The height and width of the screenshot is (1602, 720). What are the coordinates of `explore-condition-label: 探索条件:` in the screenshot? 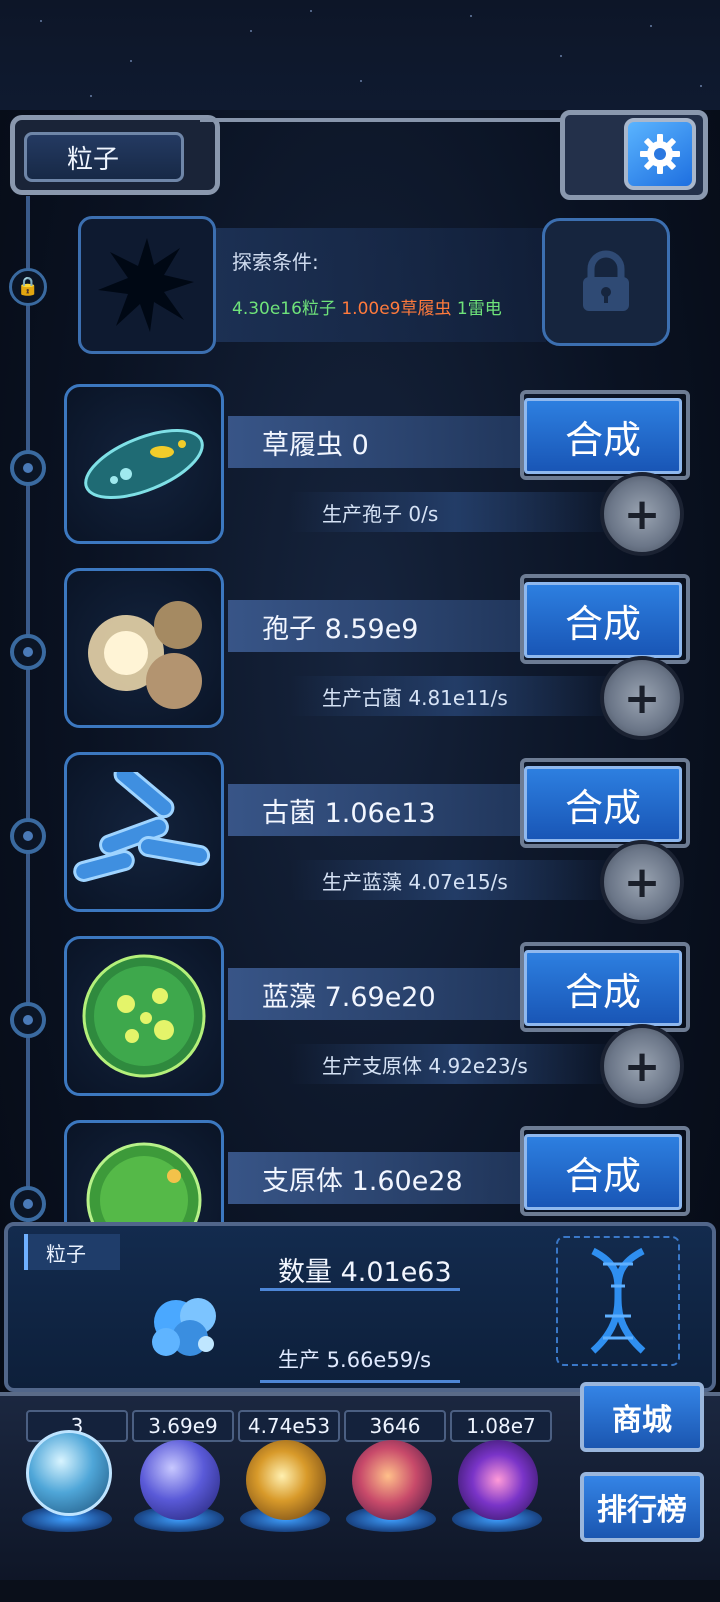 It's located at (275, 262).